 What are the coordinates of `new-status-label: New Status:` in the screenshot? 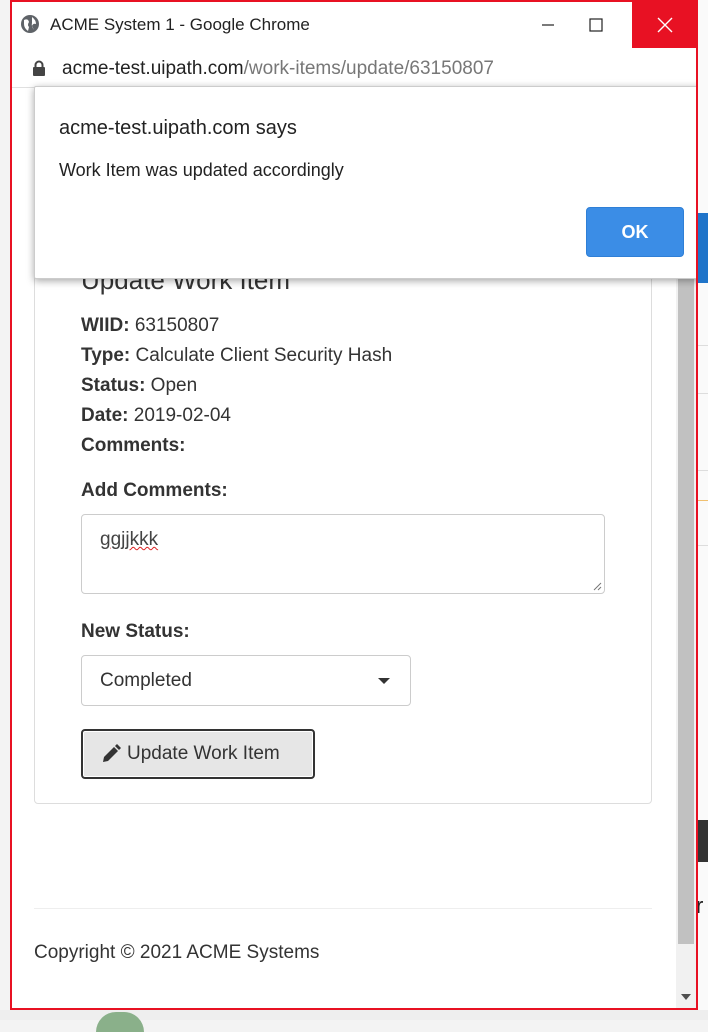 It's located at (135, 631).